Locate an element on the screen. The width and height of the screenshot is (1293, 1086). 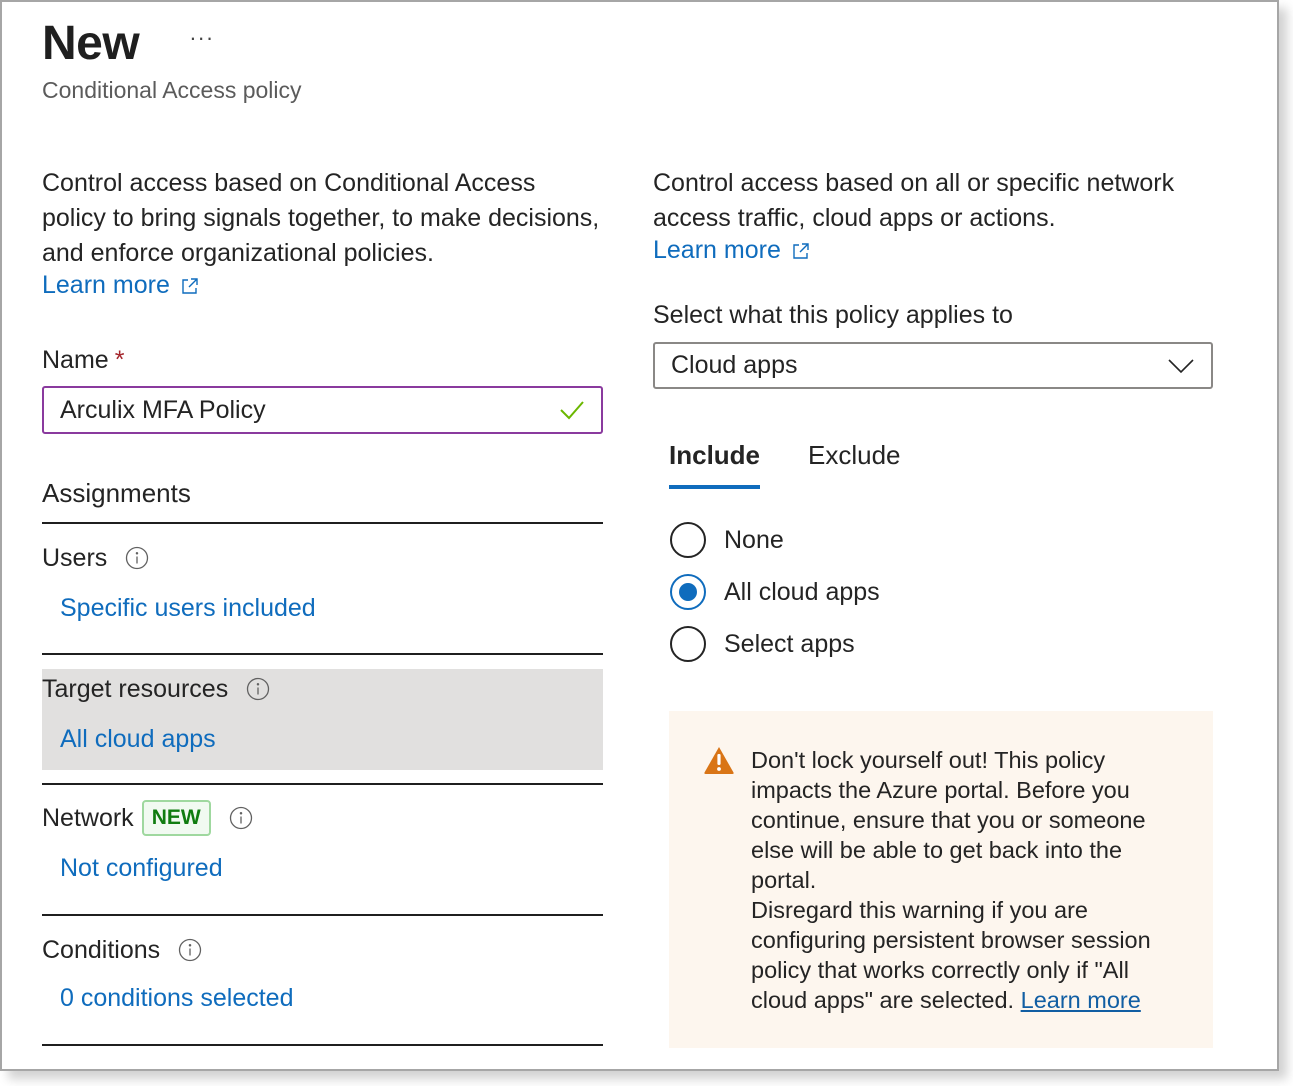
page-subtitle: Conditional Access policy is located at coordinates (172, 90).